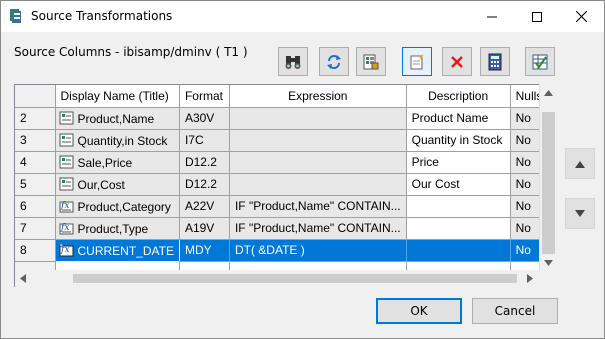 This screenshot has width=605, height=339. What do you see at coordinates (204, 250) in the screenshot?
I see `format-cell: MDY` at bounding box center [204, 250].